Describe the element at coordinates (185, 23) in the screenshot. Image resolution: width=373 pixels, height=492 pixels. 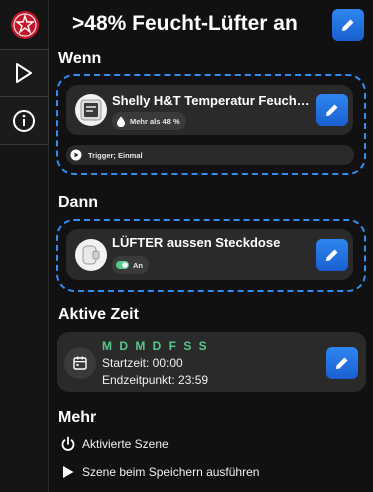
I see `page-title: >48% Feucht-Lüfter an` at that location.